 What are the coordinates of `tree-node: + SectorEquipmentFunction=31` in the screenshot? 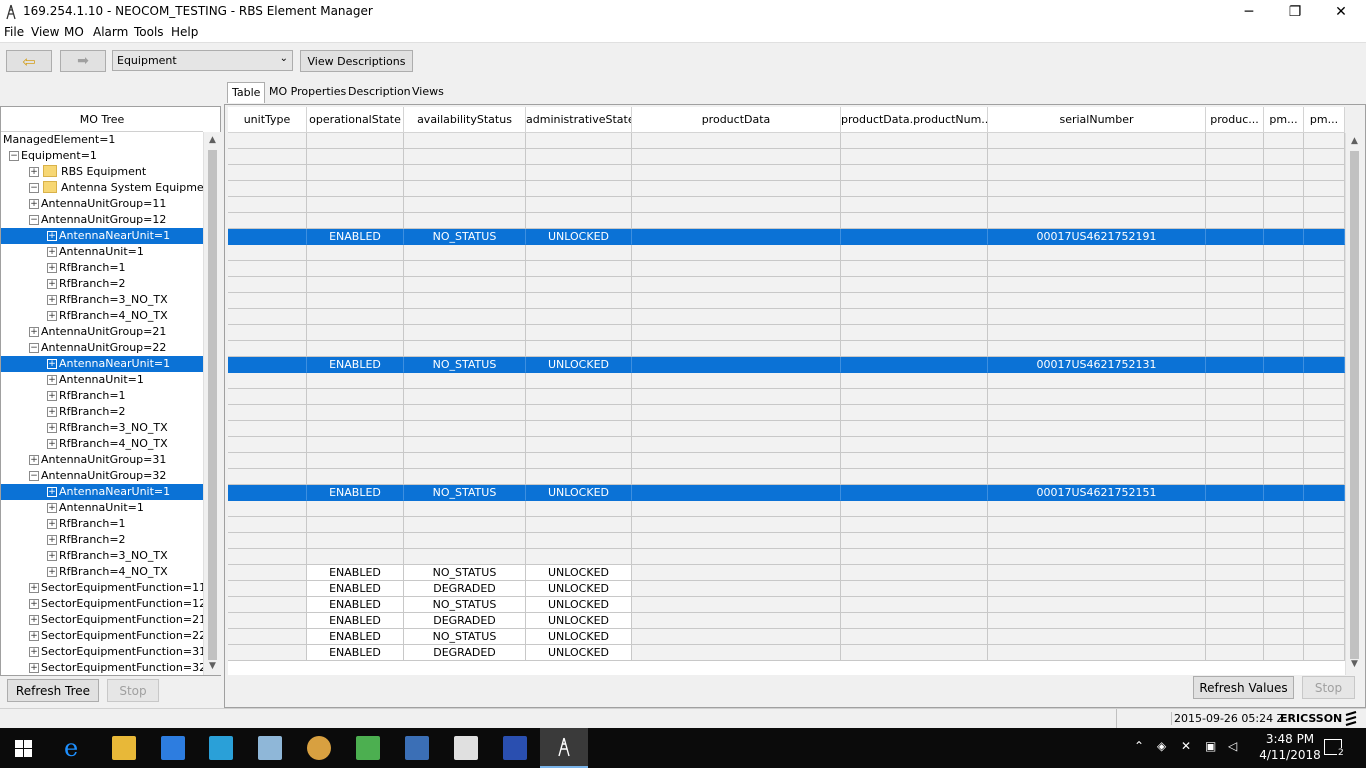 It's located at (102, 652).